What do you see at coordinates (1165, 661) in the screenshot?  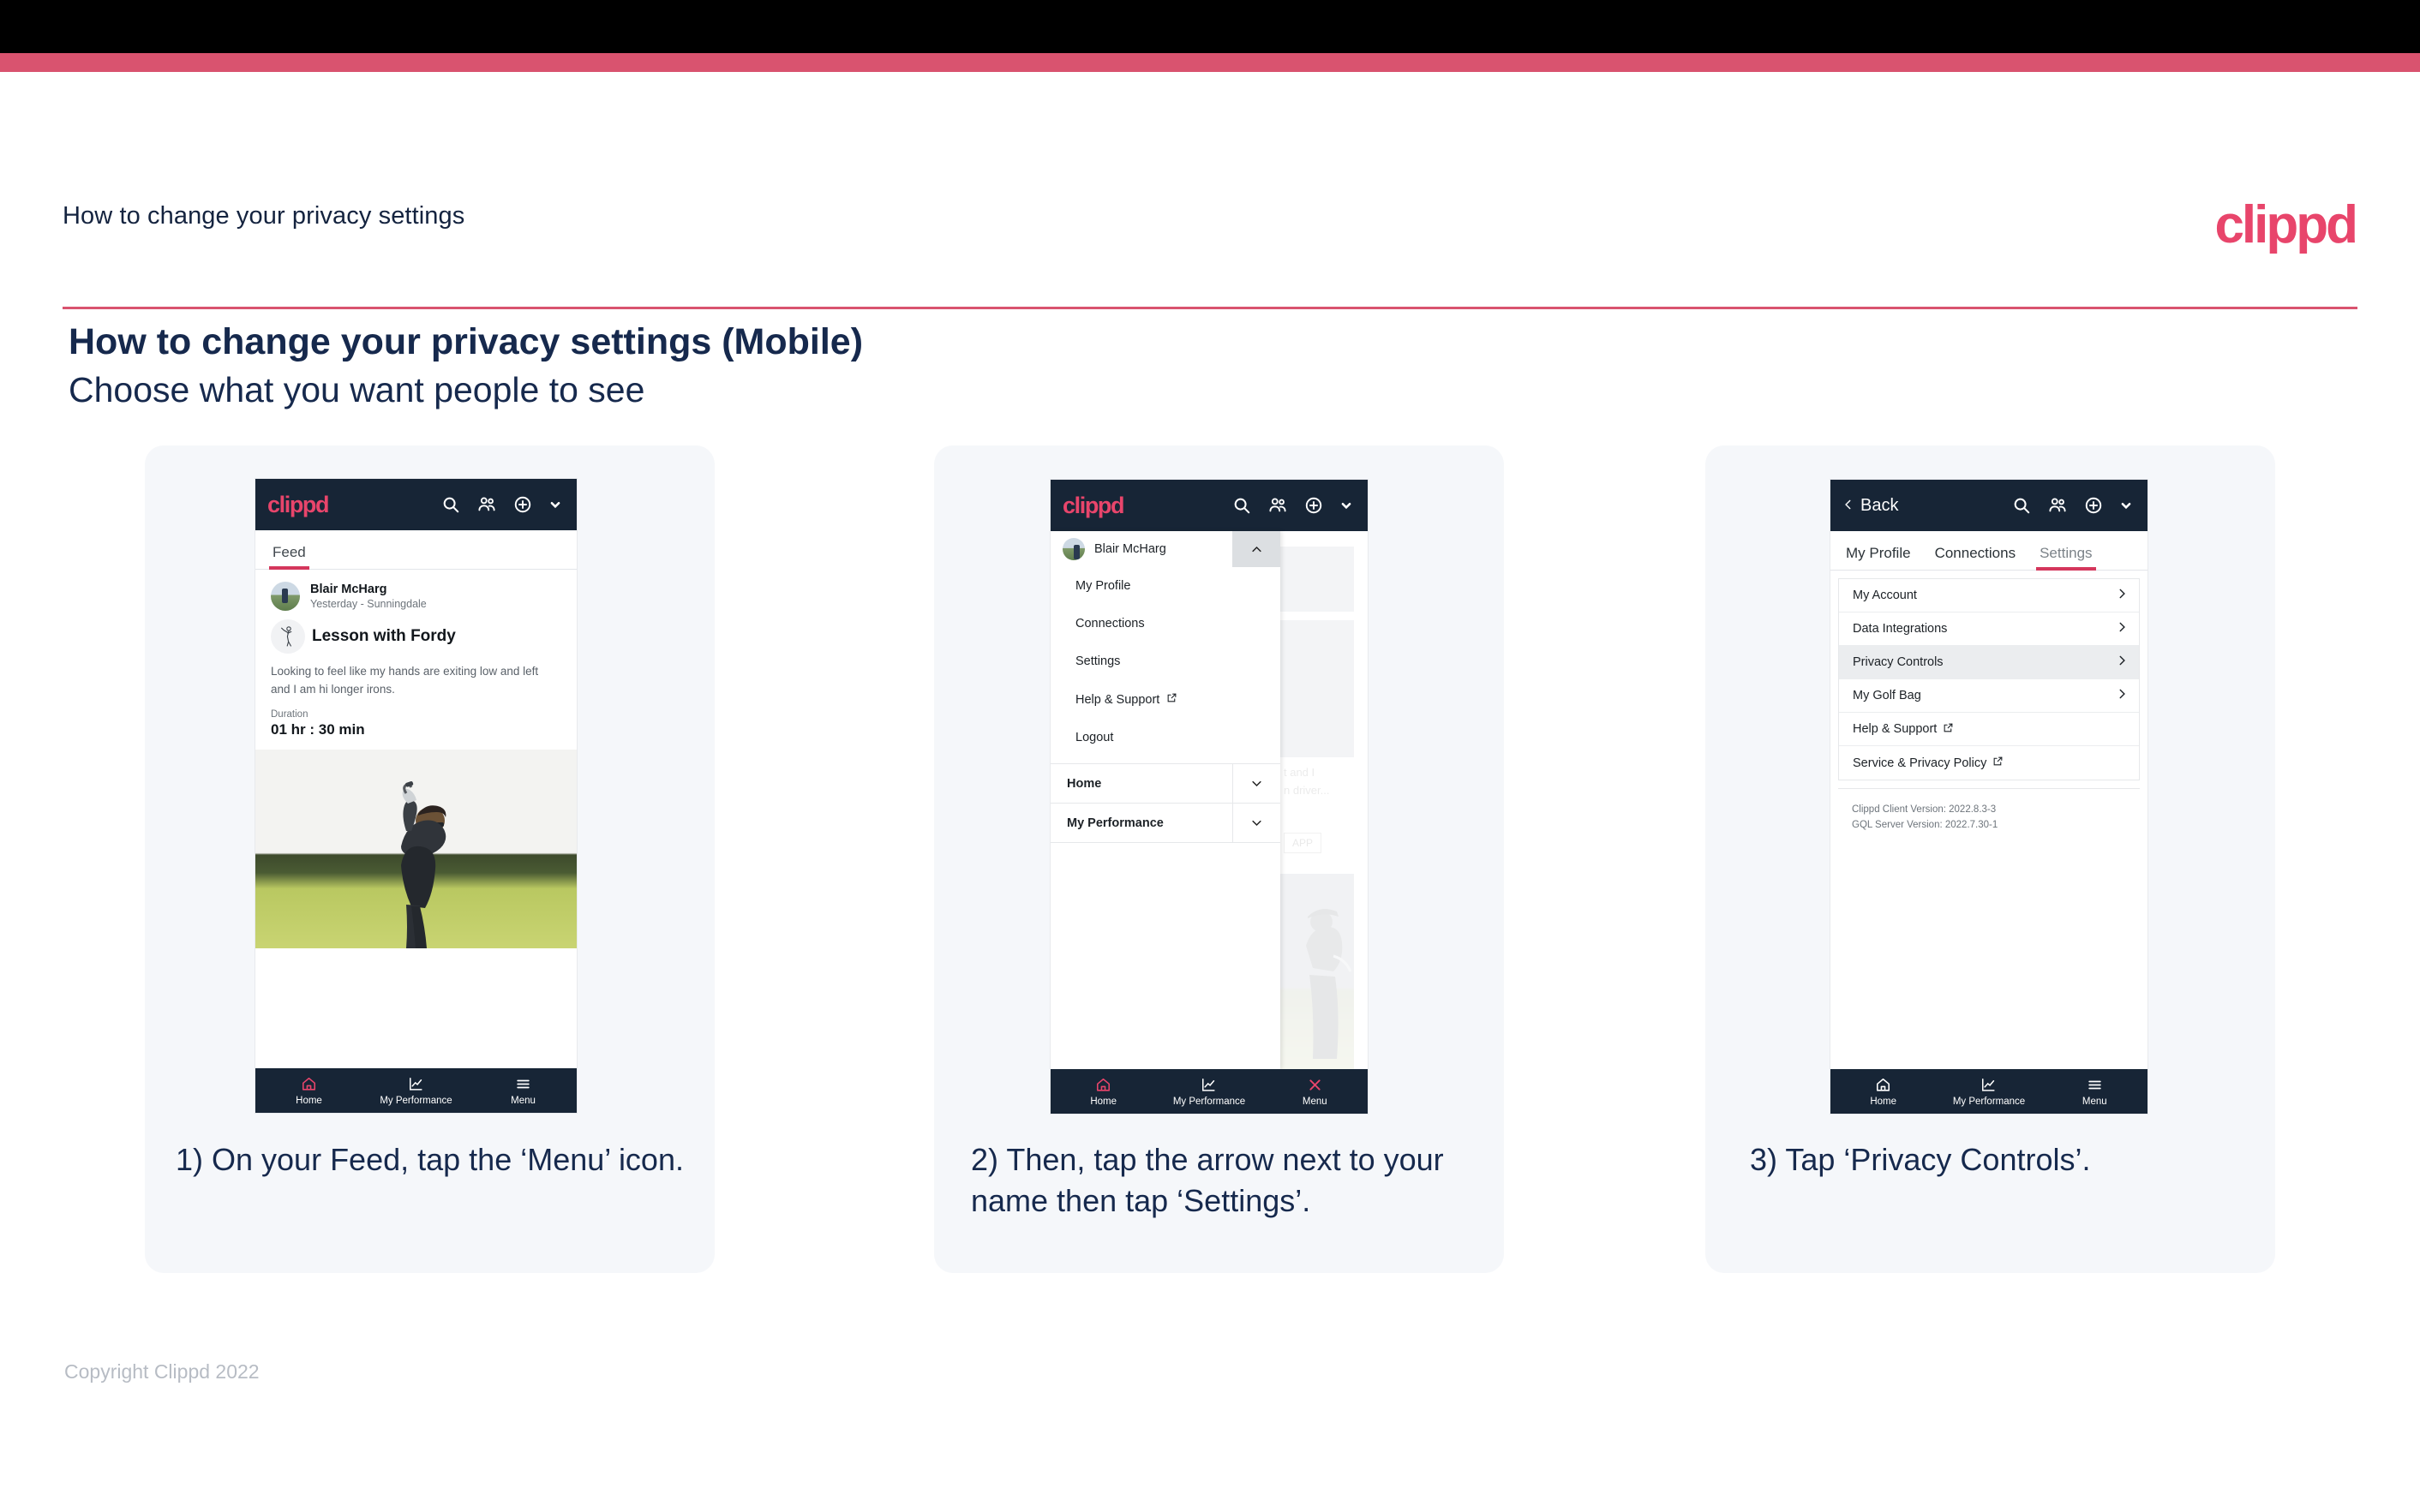 I see `drawer-item-settings: Settings` at bounding box center [1165, 661].